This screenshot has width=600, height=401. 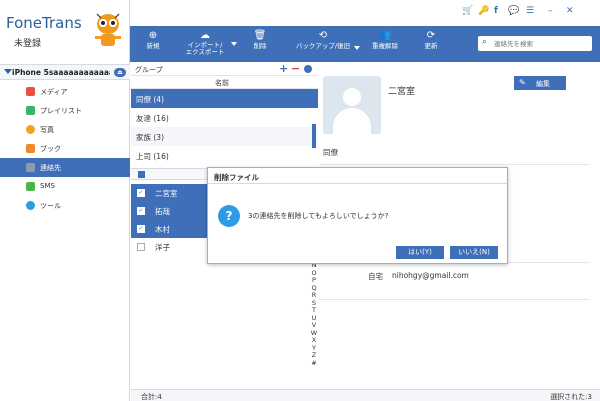 What do you see at coordinates (365, 395) in the screenshot?
I see `status-bar: 合計:4 選択された:3` at bounding box center [365, 395].